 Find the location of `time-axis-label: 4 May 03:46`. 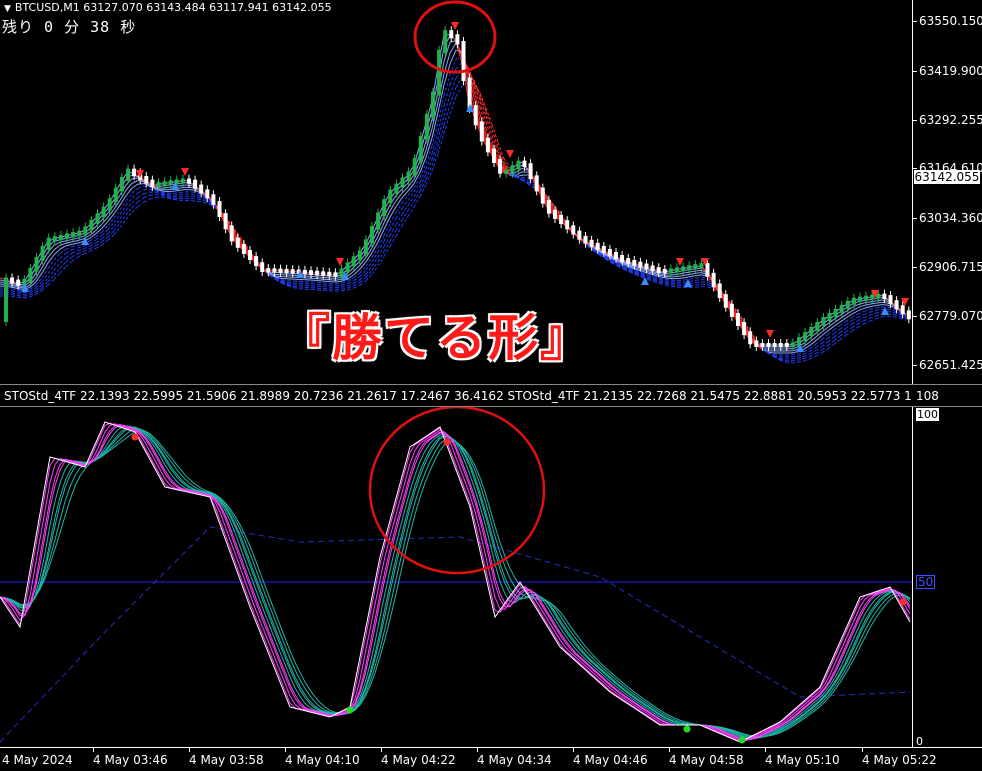

time-axis-label: 4 May 03:46 is located at coordinates (130, 760).